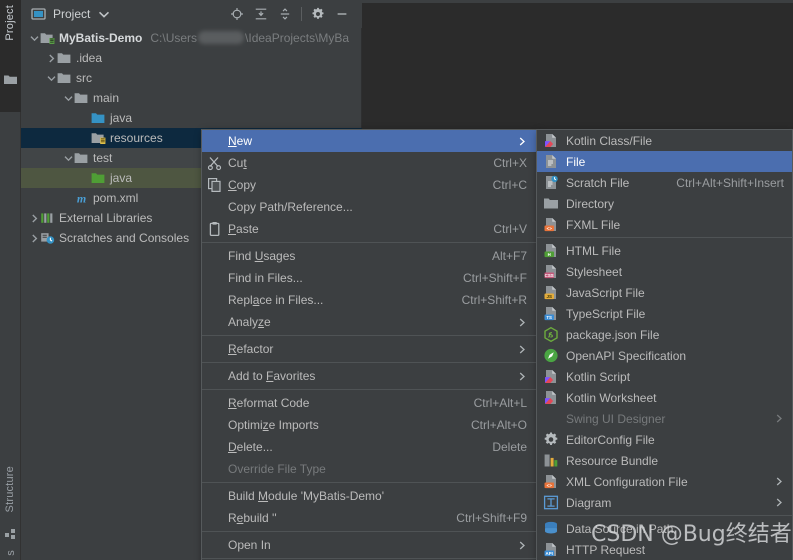 Image resolution: width=793 pixels, height=560 pixels. What do you see at coordinates (576, 161) in the screenshot?
I see `submenu-item-label: File` at bounding box center [576, 161].